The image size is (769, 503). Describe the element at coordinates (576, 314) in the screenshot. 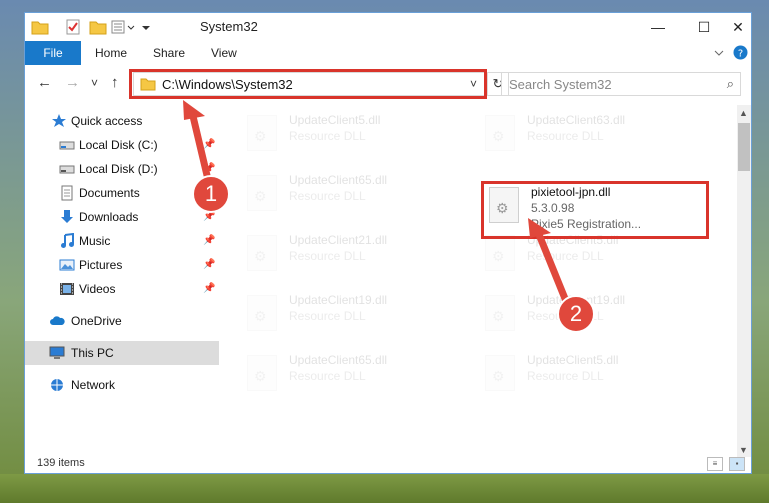

I see `step-2-badge: 2` at that location.